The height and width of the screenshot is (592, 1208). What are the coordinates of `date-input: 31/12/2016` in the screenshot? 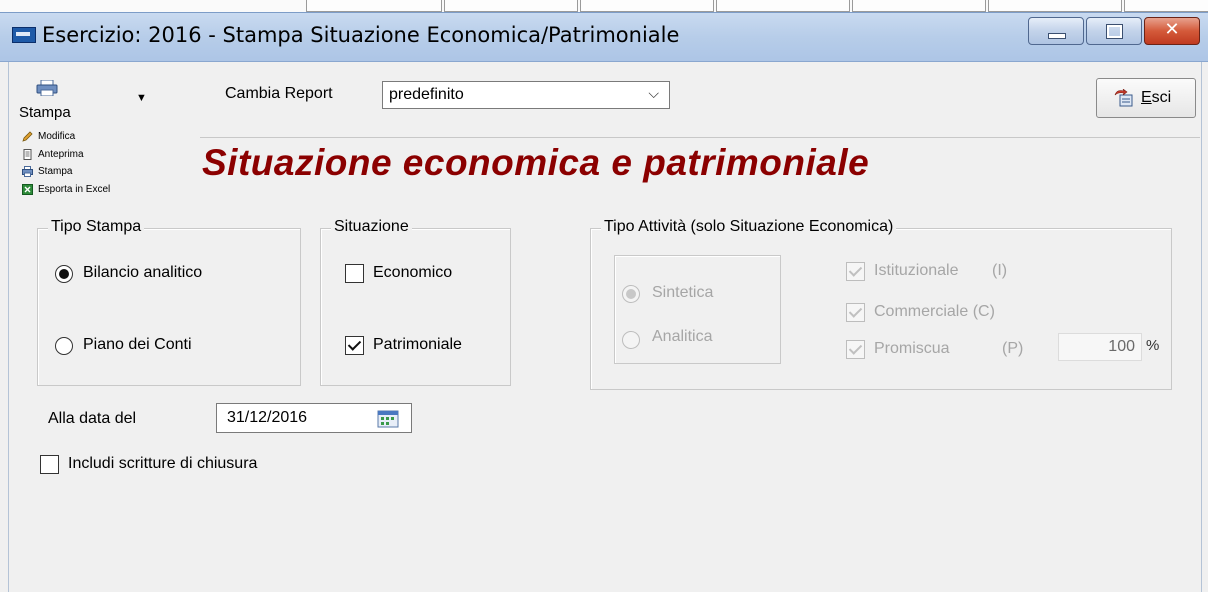 It's located at (314, 418).